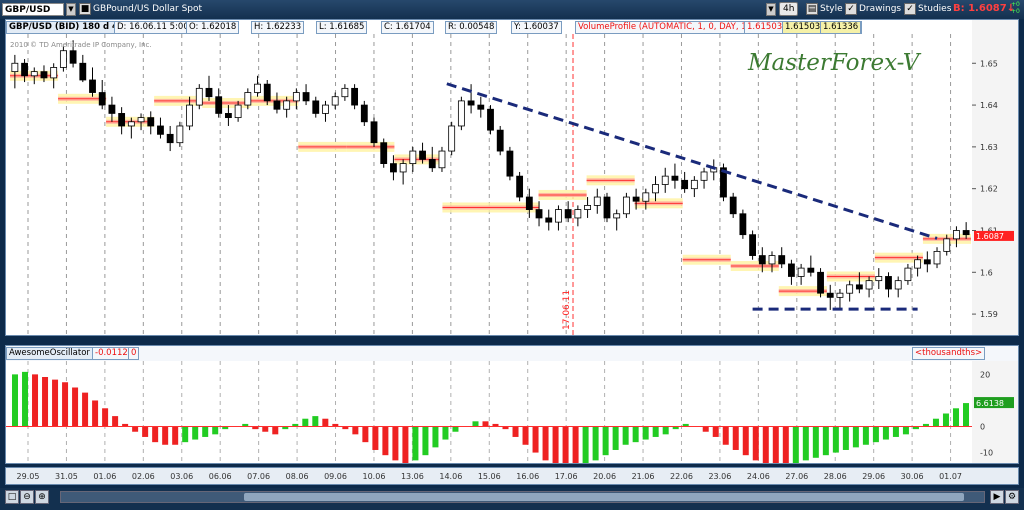 The height and width of the screenshot is (510, 1024). I want to click on settings-icon: ⚙, so click(1012, 497).